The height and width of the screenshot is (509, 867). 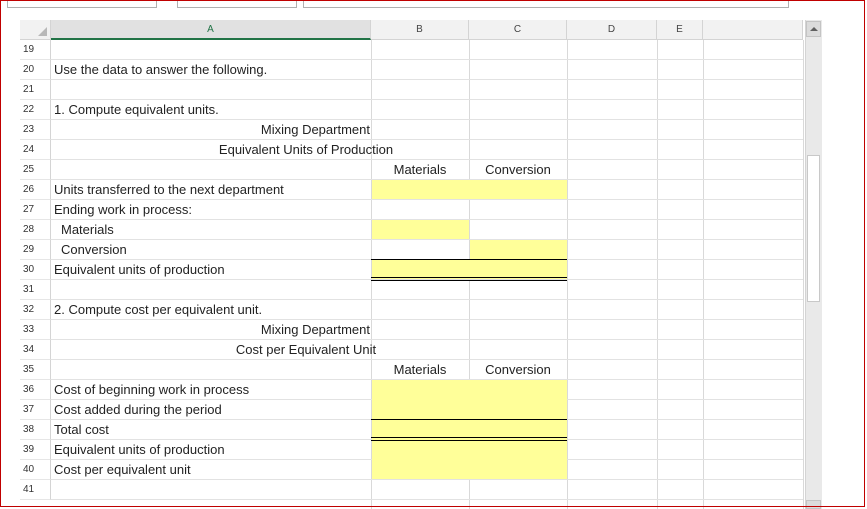 I want to click on row-header-29: 29, so click(x=35, y=250).